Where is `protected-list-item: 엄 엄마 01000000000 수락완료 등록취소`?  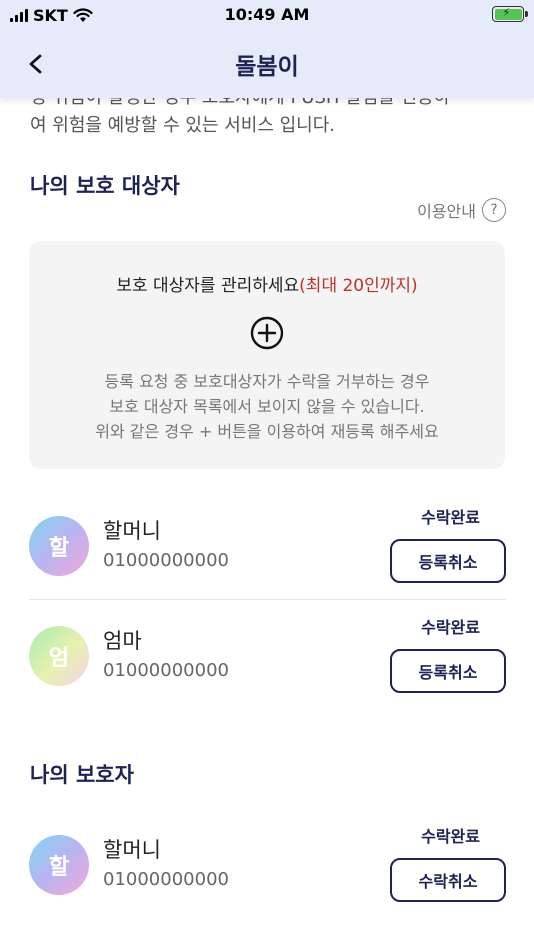
protected-list-item: 엄 엄마 01000000000 수락완료 등록취소 is located at coordinates (267, 656).